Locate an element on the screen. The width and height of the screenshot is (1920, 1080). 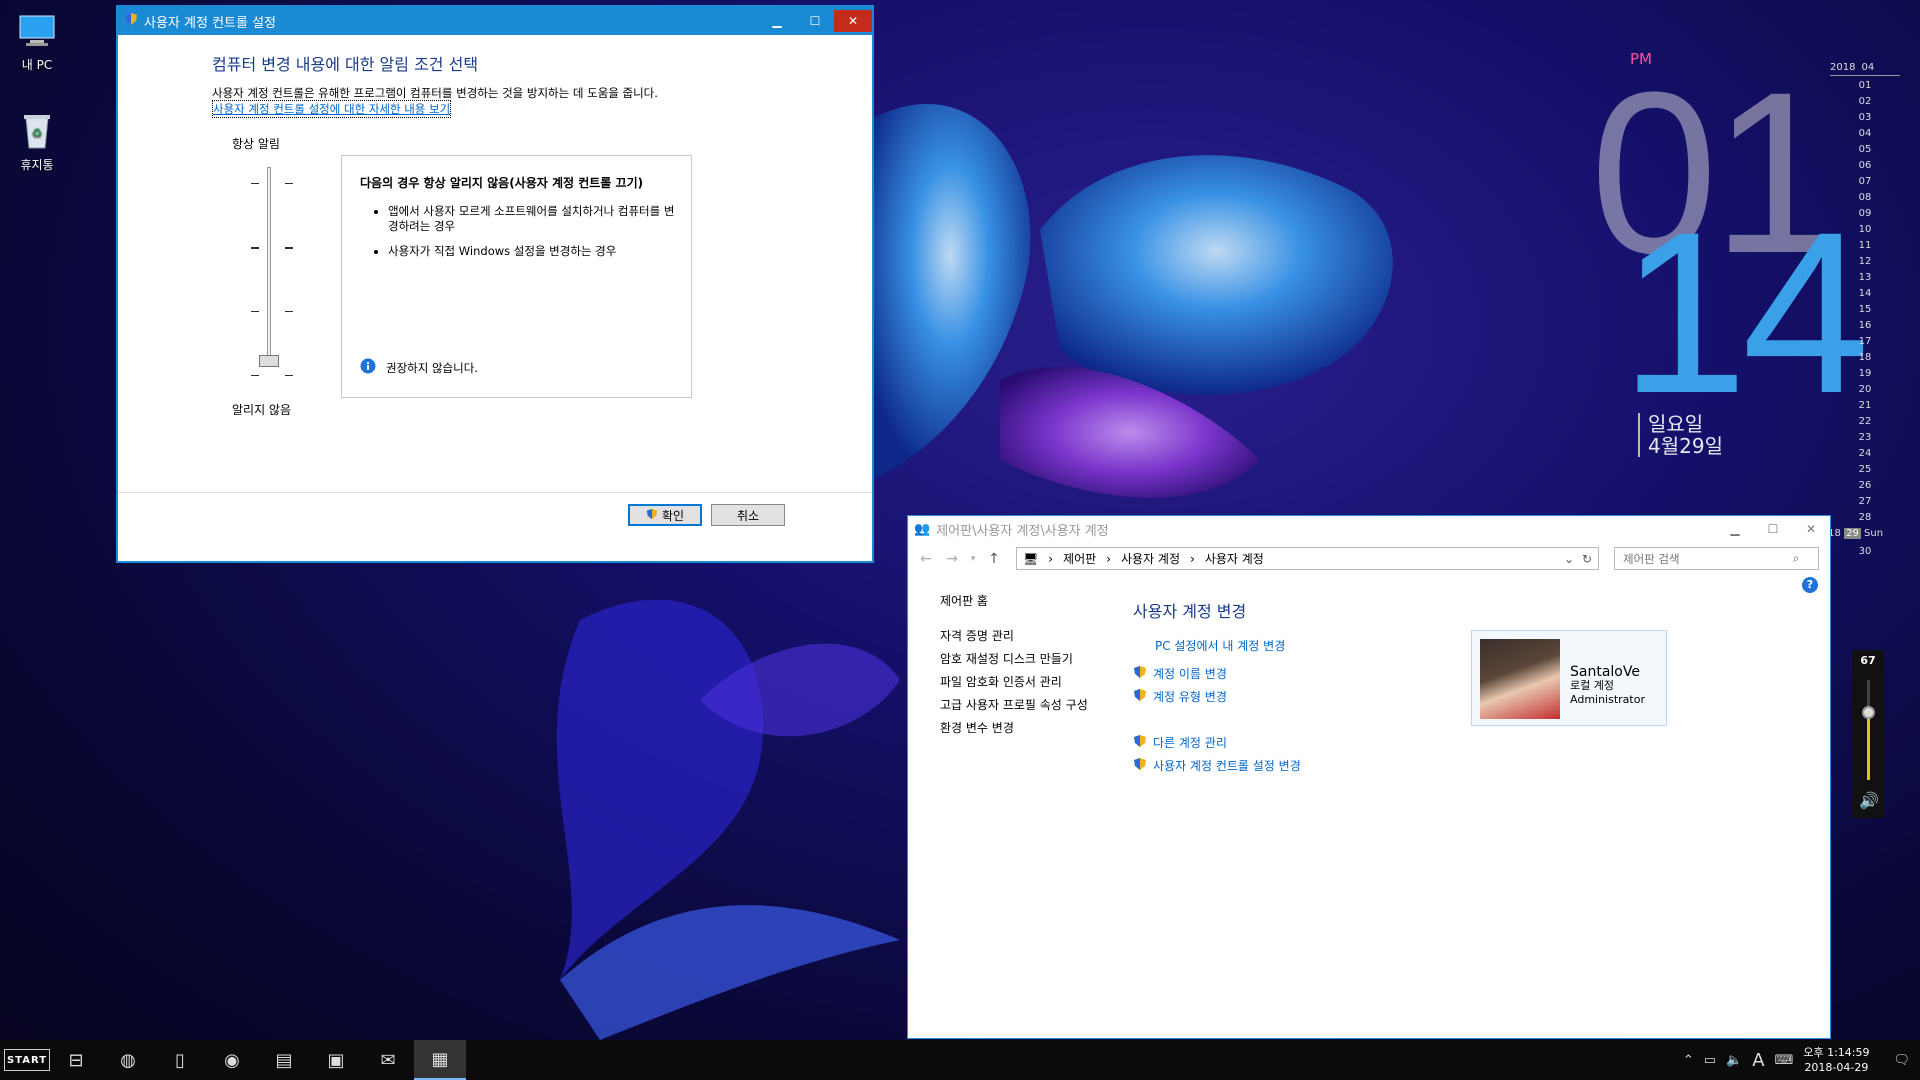
calendar-month: 04 is located at coordinates (1868, 67).